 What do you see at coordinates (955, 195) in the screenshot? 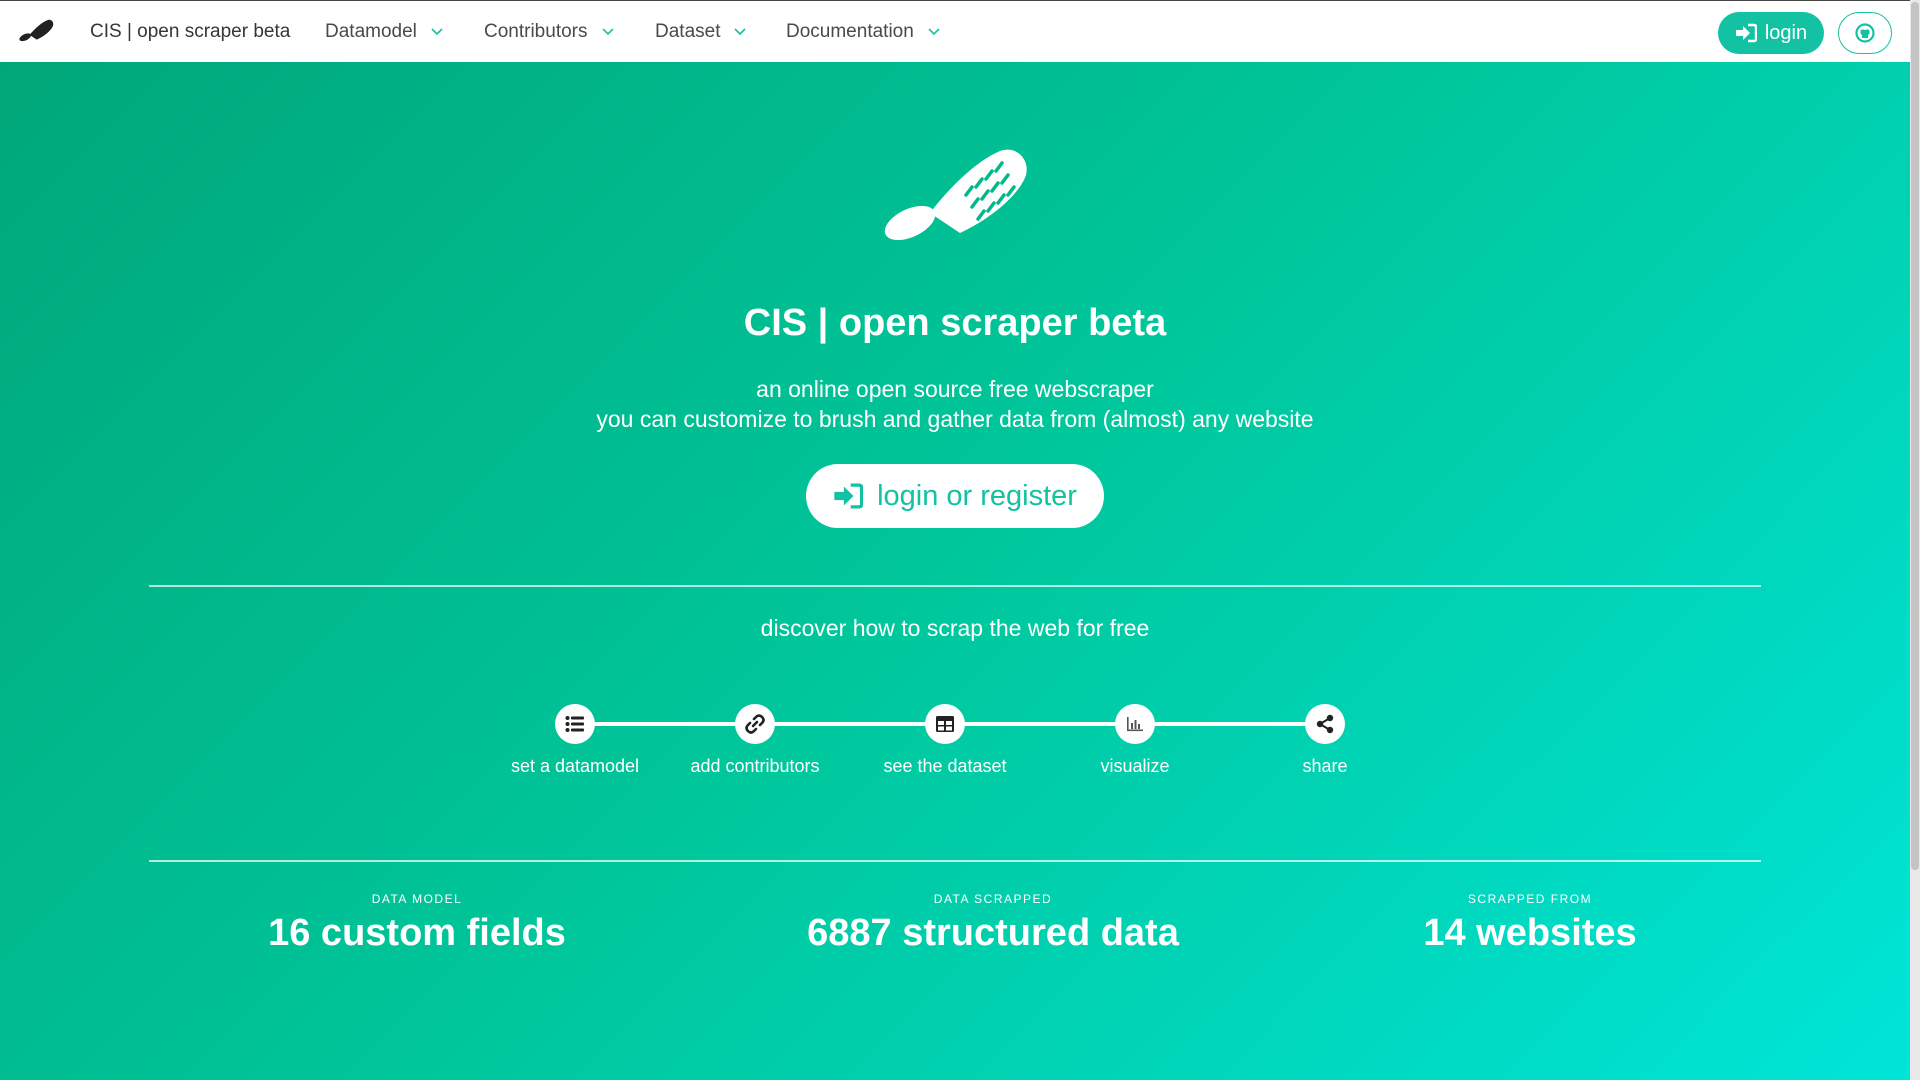
I see `brush-hero-icon` at bounding box center [955, 195].